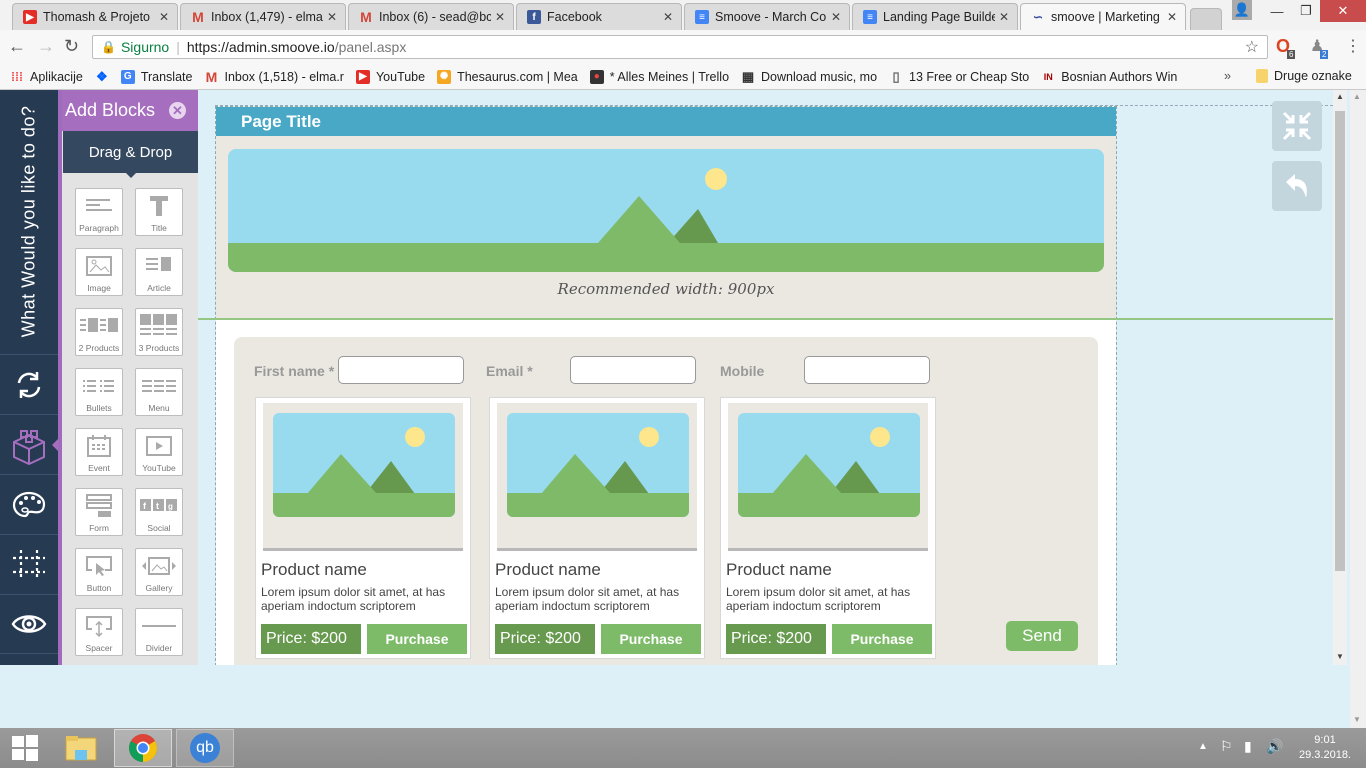 This screenshot has width=1366, height=768. Describe the element at coordinates (159, 632) in the screenshot. I see `block-divider: Divider` at that location.